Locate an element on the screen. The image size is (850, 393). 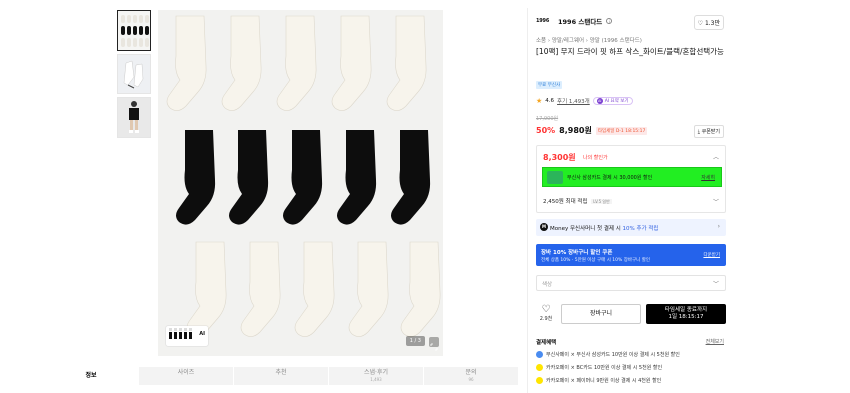
rating-row: ★ 4.6 후기 1,493개 AI AI 요약 보기 is located at coordinates (584, 101).